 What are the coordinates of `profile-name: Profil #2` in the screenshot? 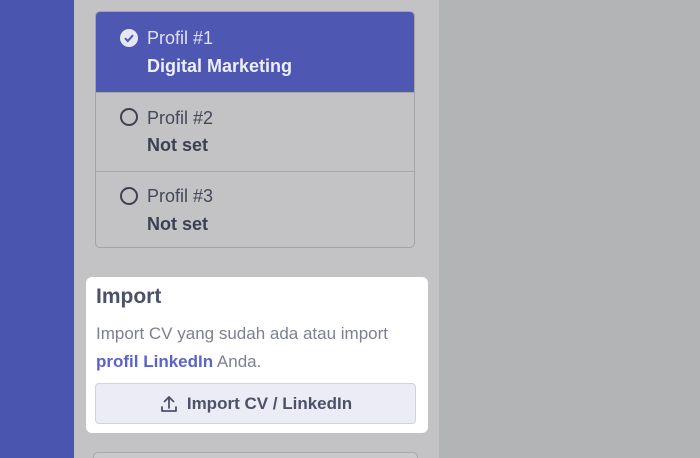 It's located at (180, 118).